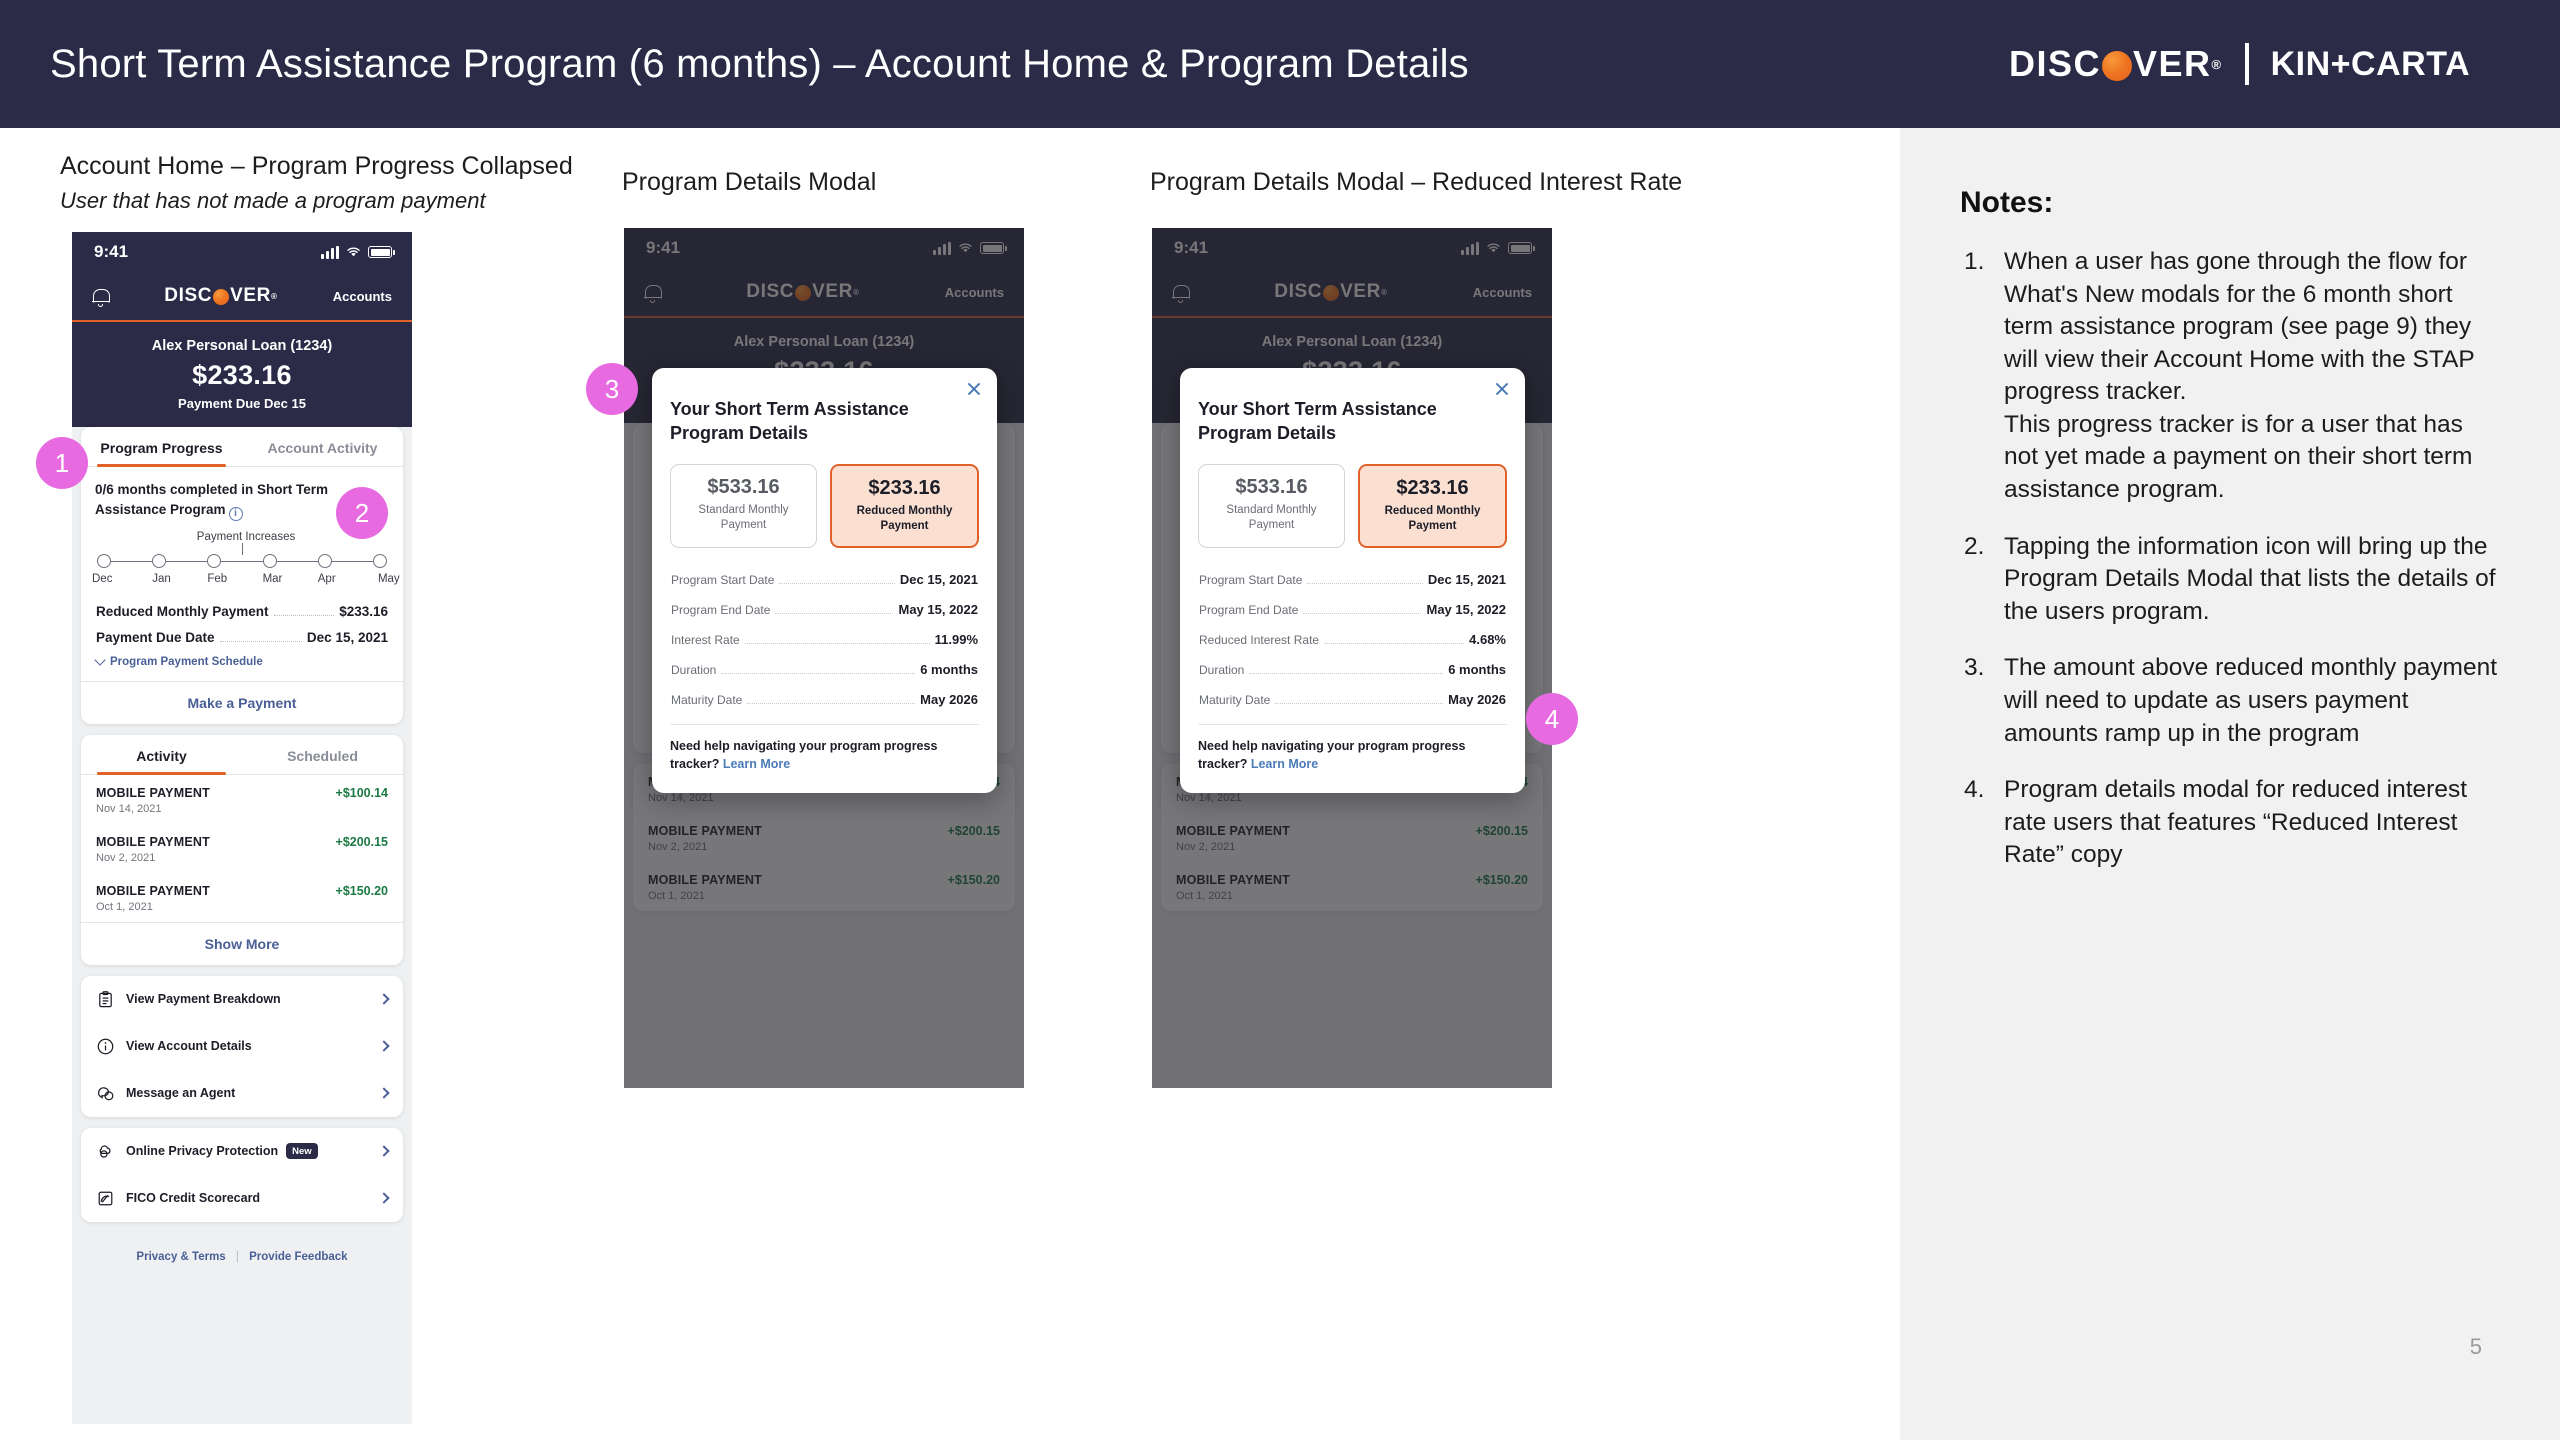 This screenshot has height=1440, width=2560. I want to click on reduced-payment-amount: $233.16, so click(1432, 487).